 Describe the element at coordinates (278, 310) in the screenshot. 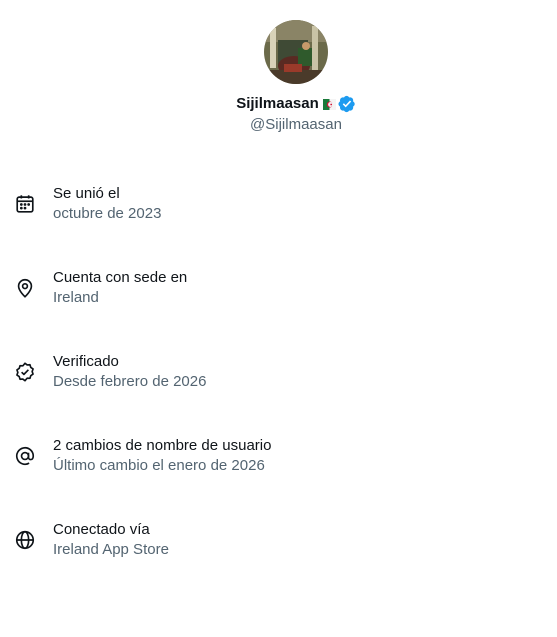

I see `account-location-item: Cuenta con sede en Ireland` at that location.